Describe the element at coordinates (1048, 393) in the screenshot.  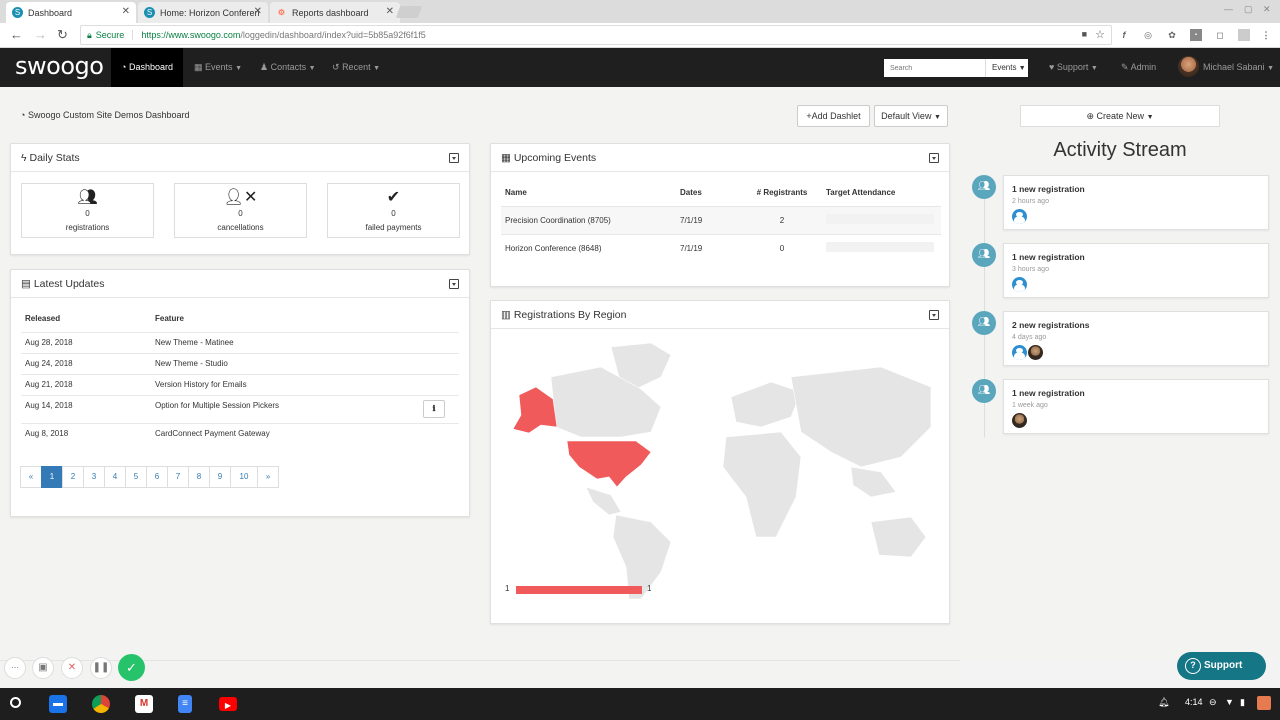
I see `activity-title: 1 new registration` at that location.